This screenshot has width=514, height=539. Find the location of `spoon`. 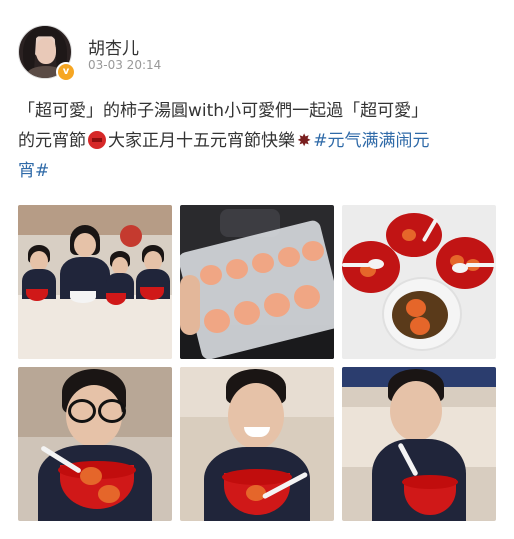

spoon is located at coordinates (376, 264).